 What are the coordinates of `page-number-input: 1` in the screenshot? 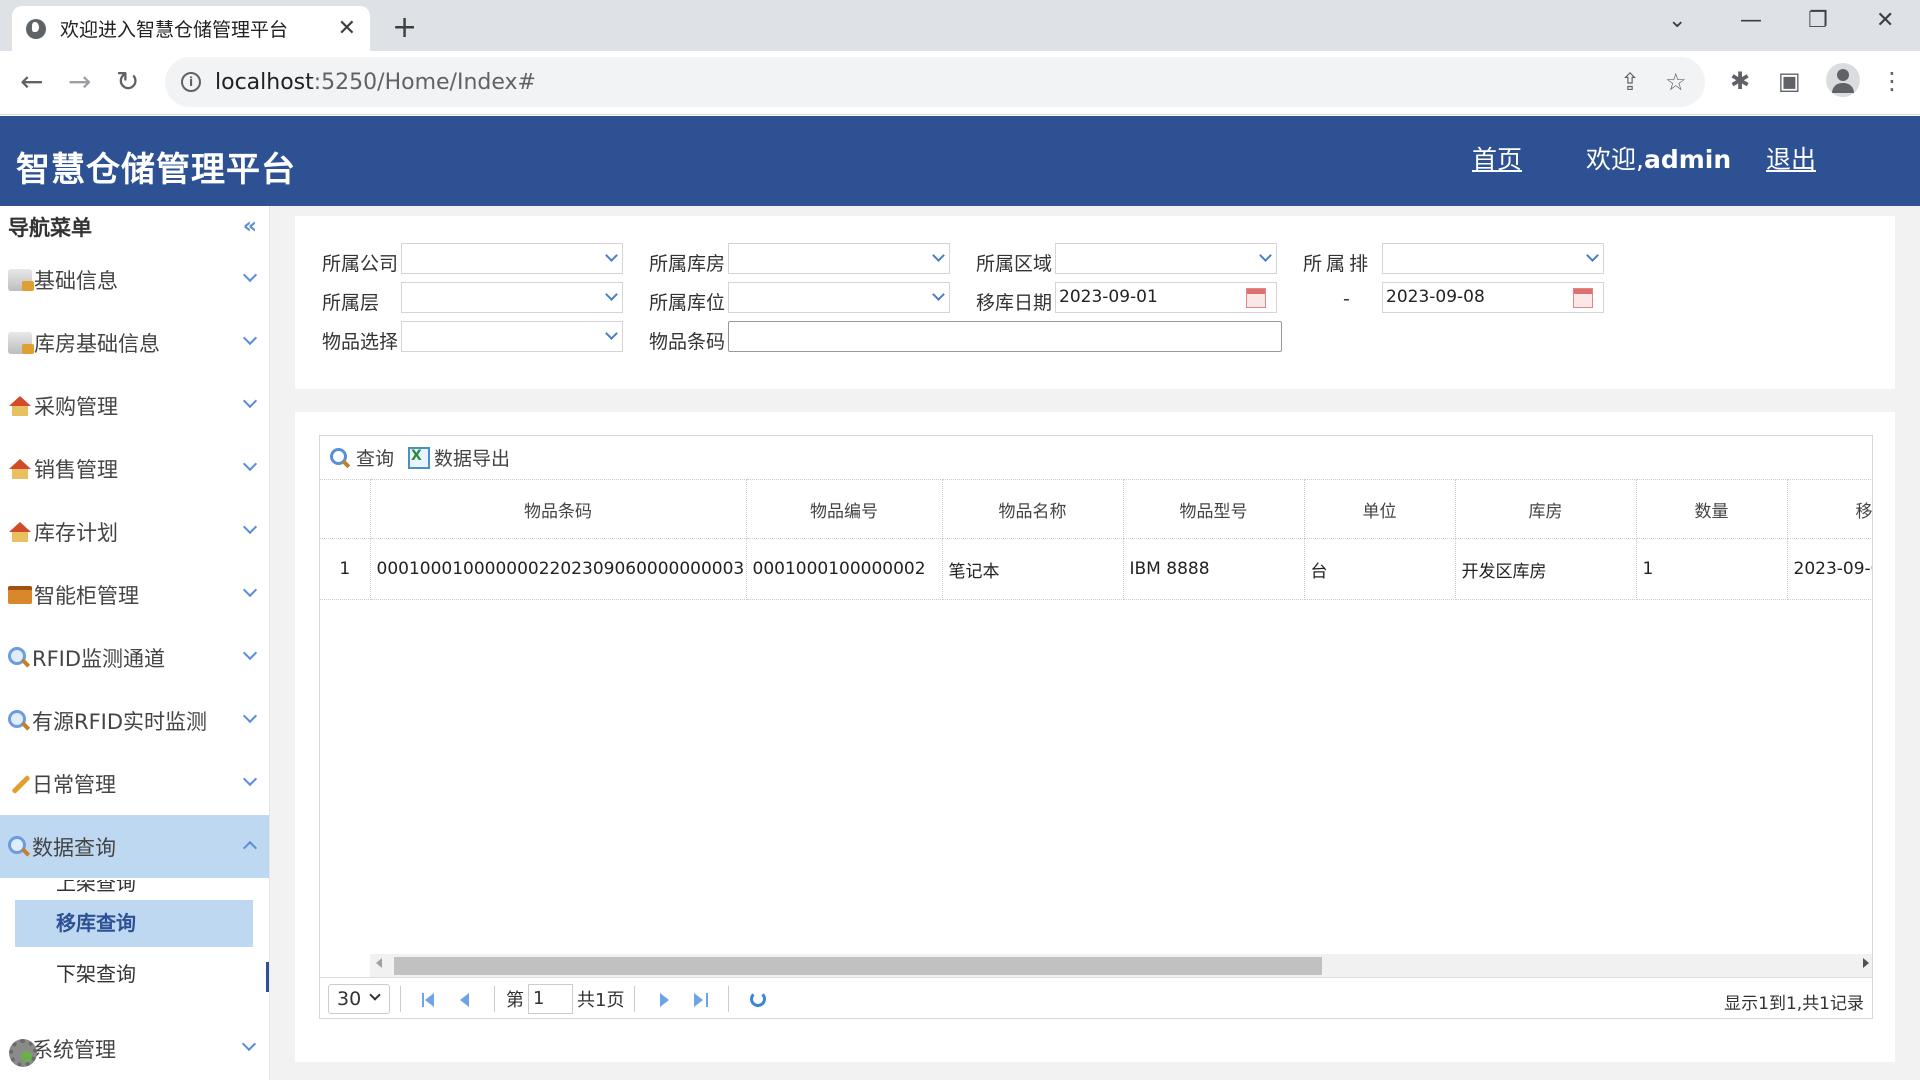 It's located at (550, 999).